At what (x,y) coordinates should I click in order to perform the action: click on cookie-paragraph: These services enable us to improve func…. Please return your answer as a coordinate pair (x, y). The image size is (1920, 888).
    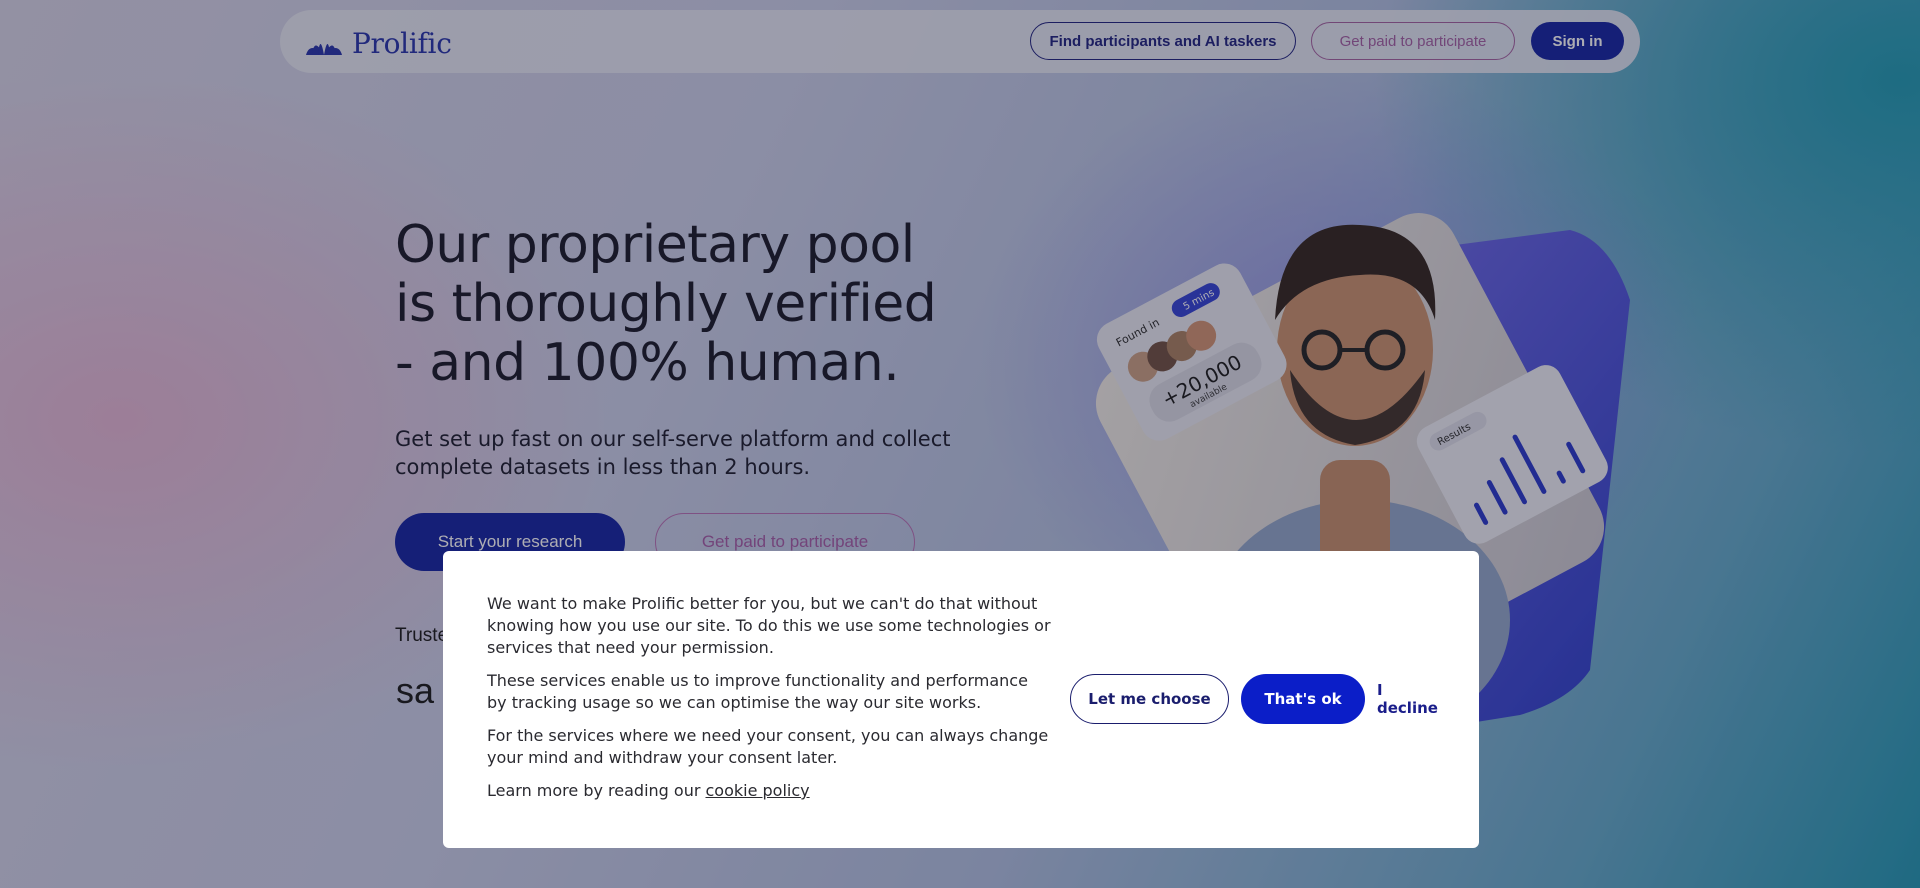
    Looking at the image, I should click on (757, 691).